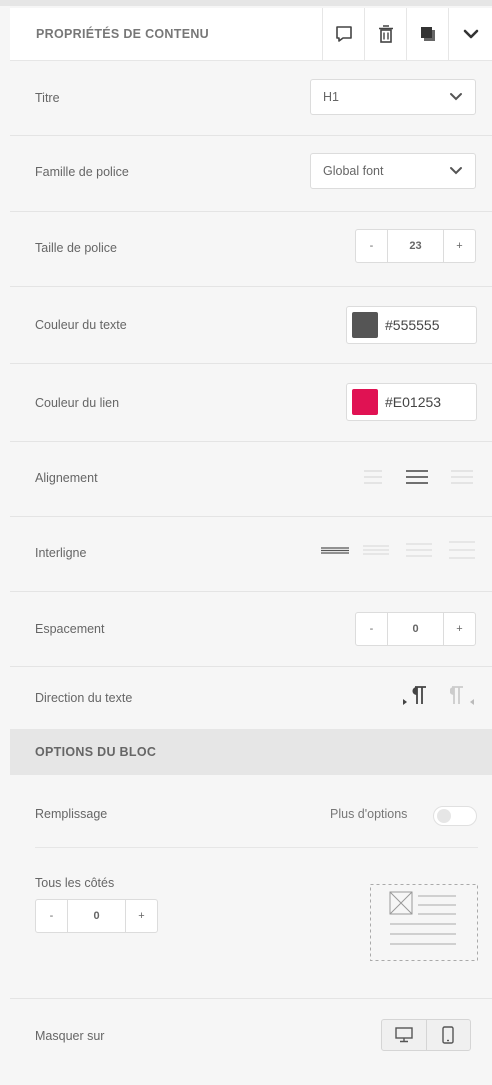  I want to click on link-color-label: Couleur du lien, so click(77, 403).